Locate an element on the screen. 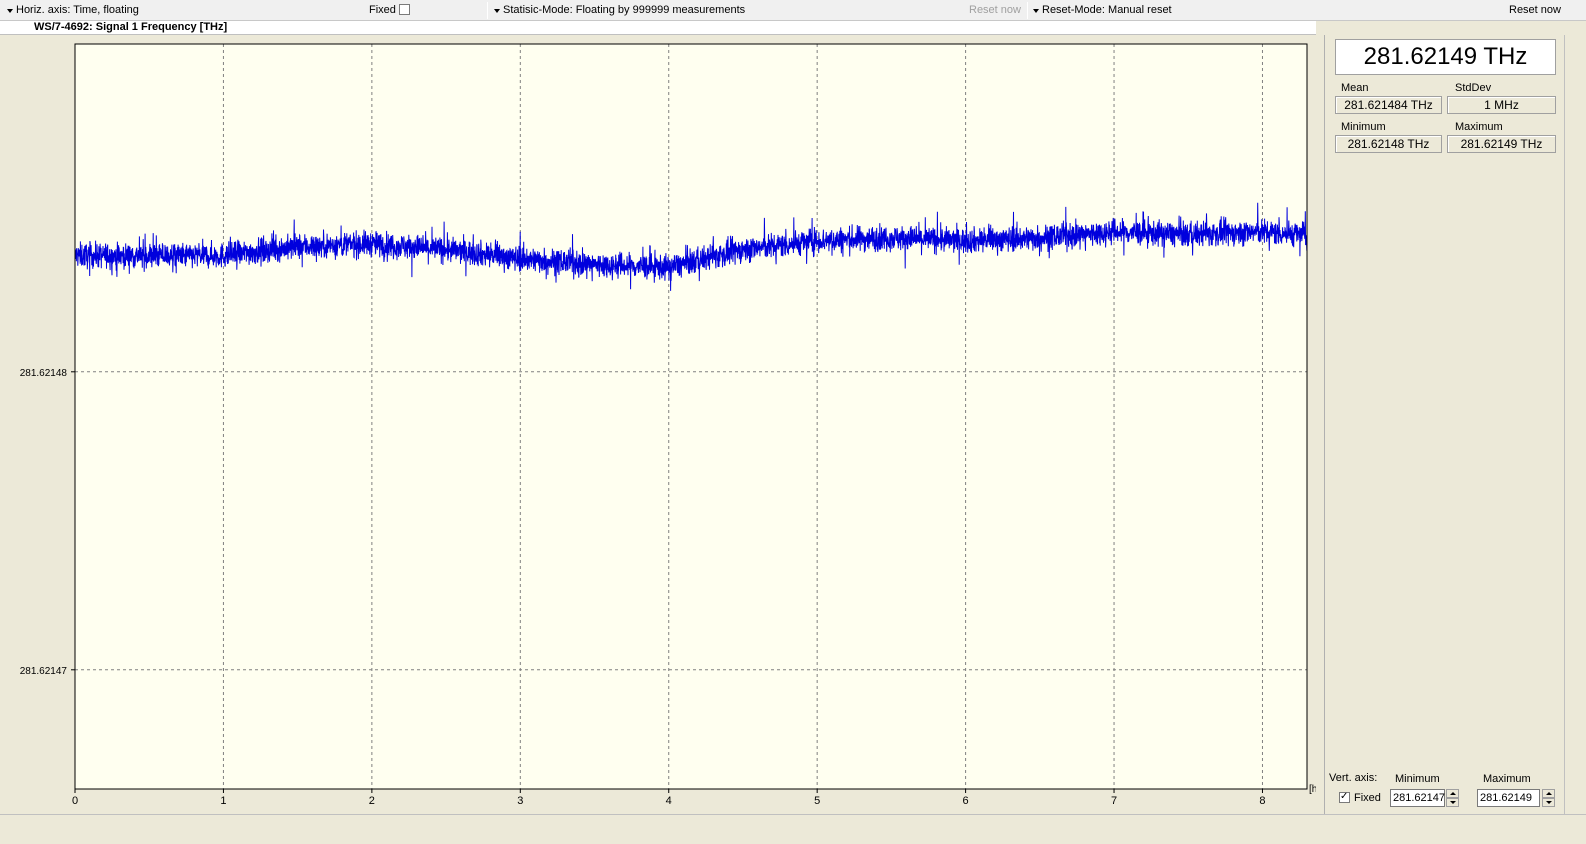 The height and width of the screenshot is (844, 1586). x-tick-label: 8 is located at coordinates (1262, 801).